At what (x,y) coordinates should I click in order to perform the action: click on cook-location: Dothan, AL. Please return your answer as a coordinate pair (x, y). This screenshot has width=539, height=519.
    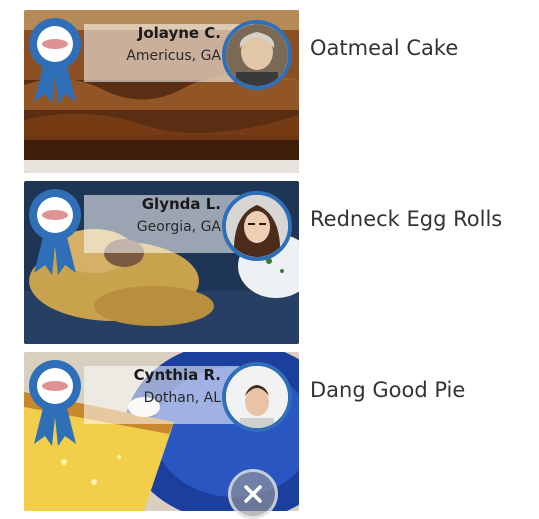
    Looking at the image, I should click on (182, 398).